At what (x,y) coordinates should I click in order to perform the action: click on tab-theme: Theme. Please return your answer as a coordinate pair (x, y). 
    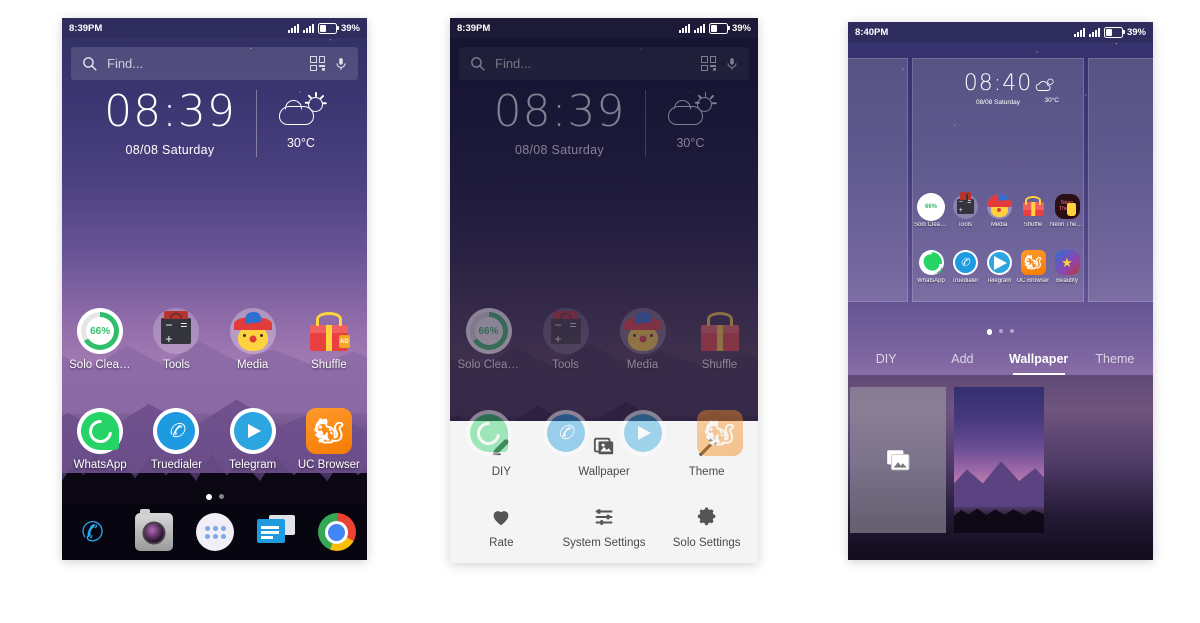
    Looking at the image, I should click on (1115, 359).